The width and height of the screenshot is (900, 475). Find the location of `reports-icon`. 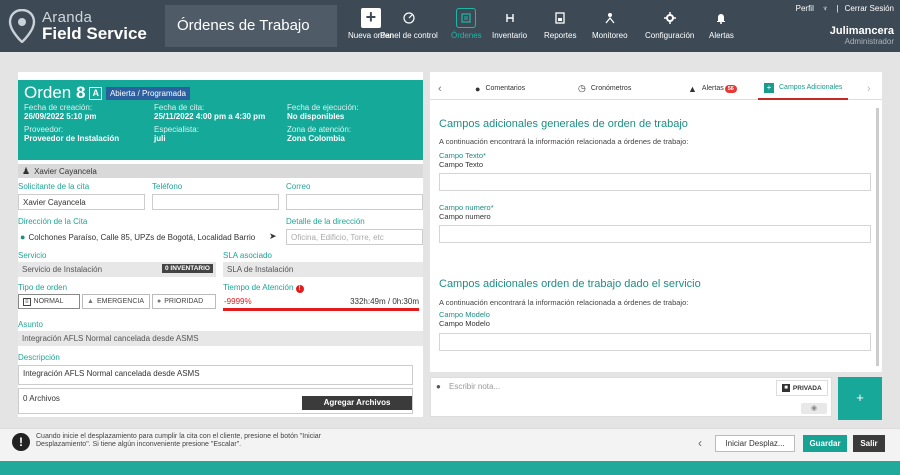

reports-icon is located at coordinates (560, 18).